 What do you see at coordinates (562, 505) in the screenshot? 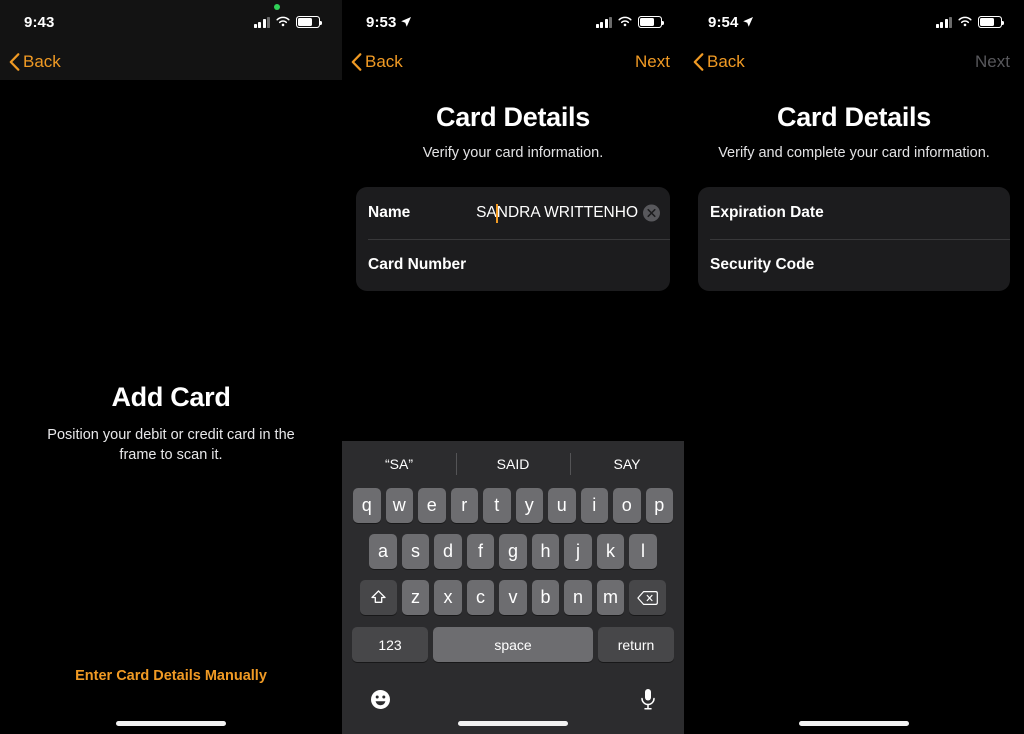
I see `key-u: u` at bounding box center [562, 505].